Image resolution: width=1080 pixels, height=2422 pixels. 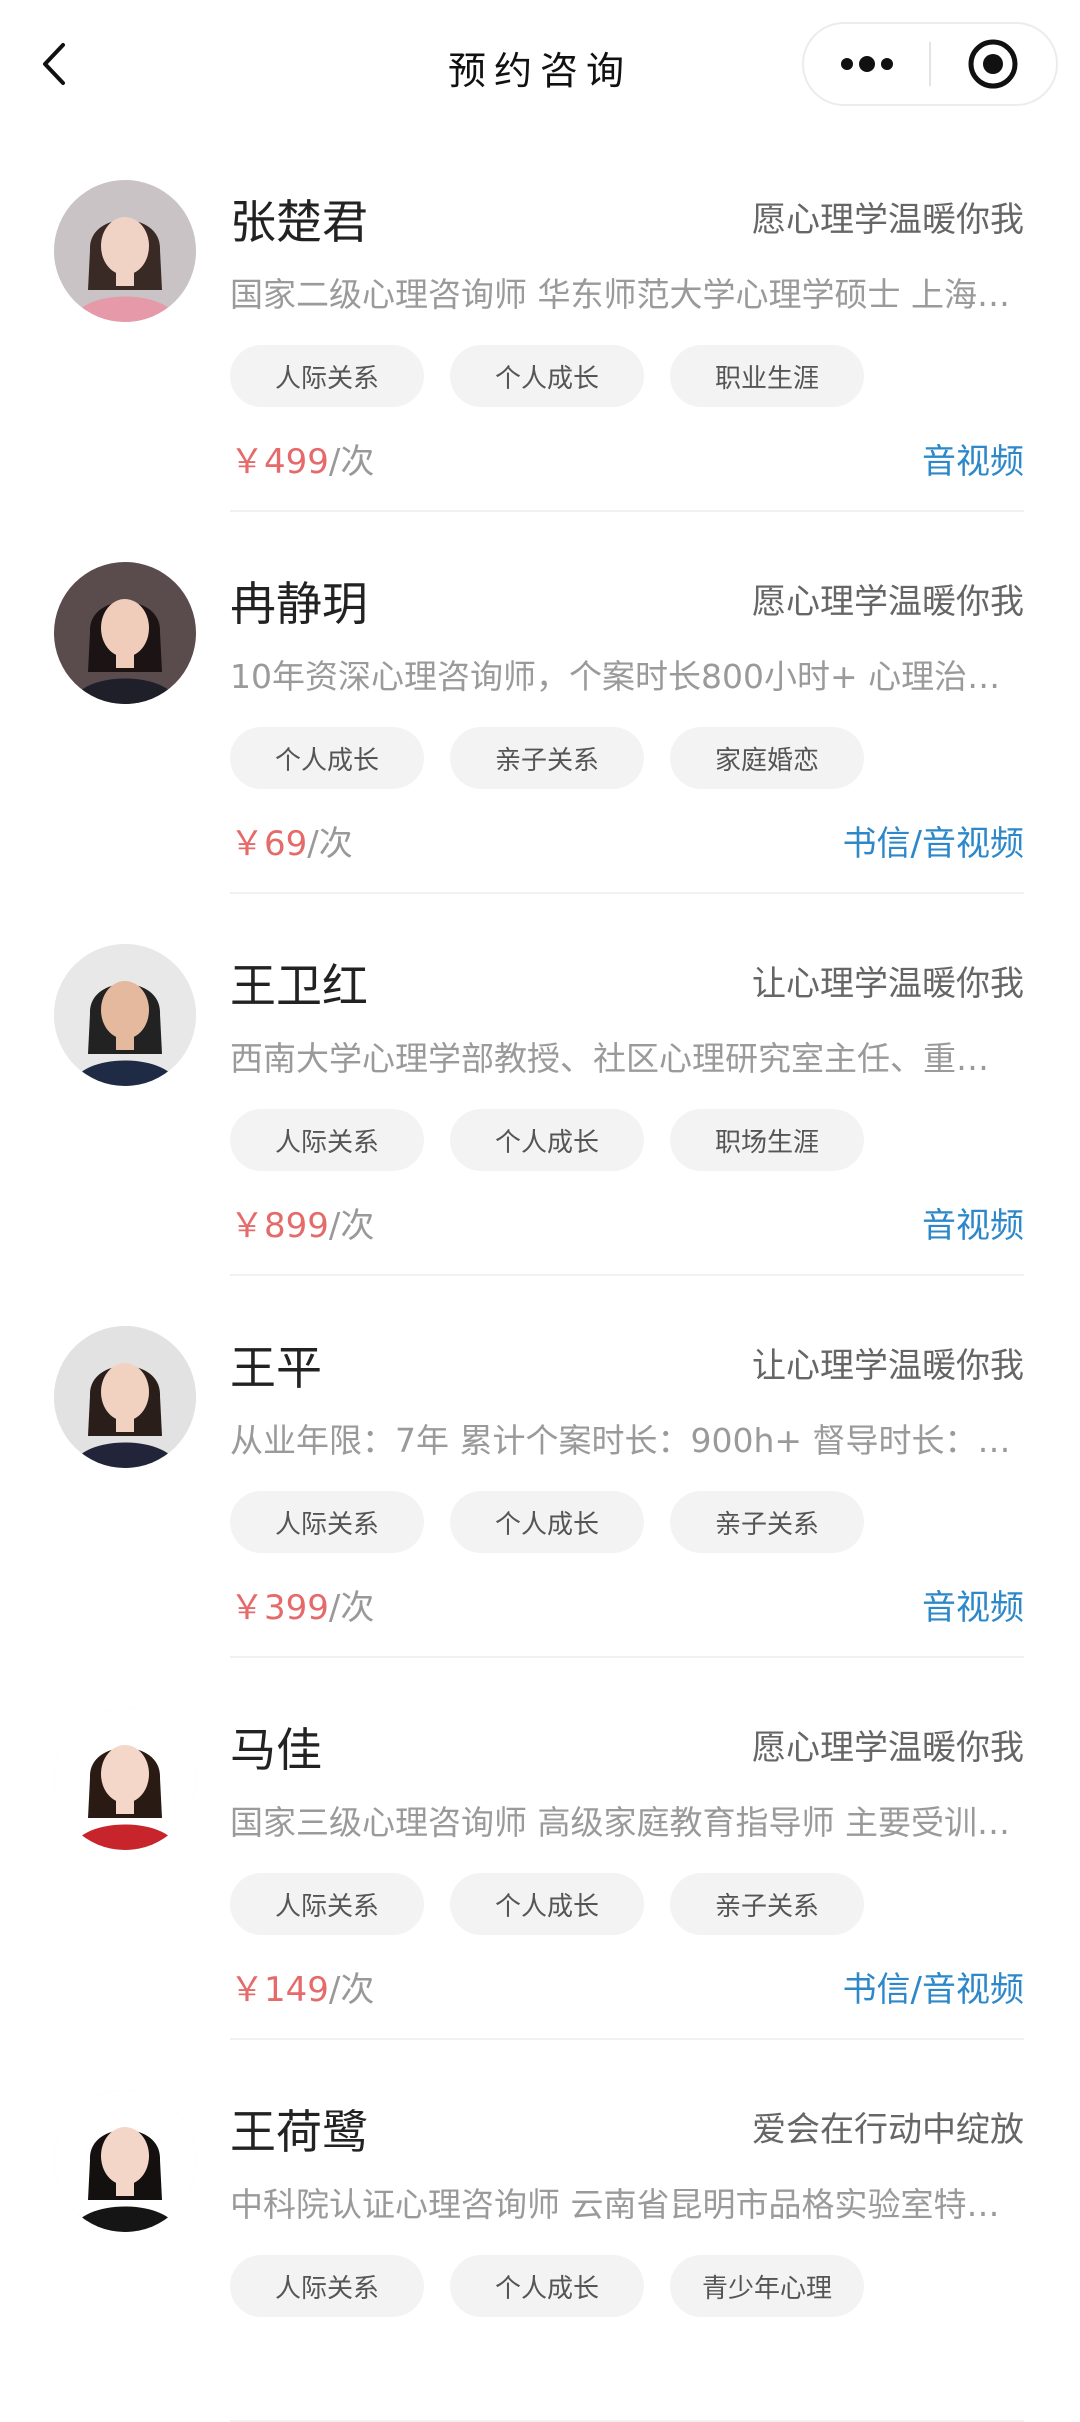 I want to click on counselor-description: 从业年限：7年 累计个案时长：900h+ 督导时长：200h+, so click(x=625, y=1440).